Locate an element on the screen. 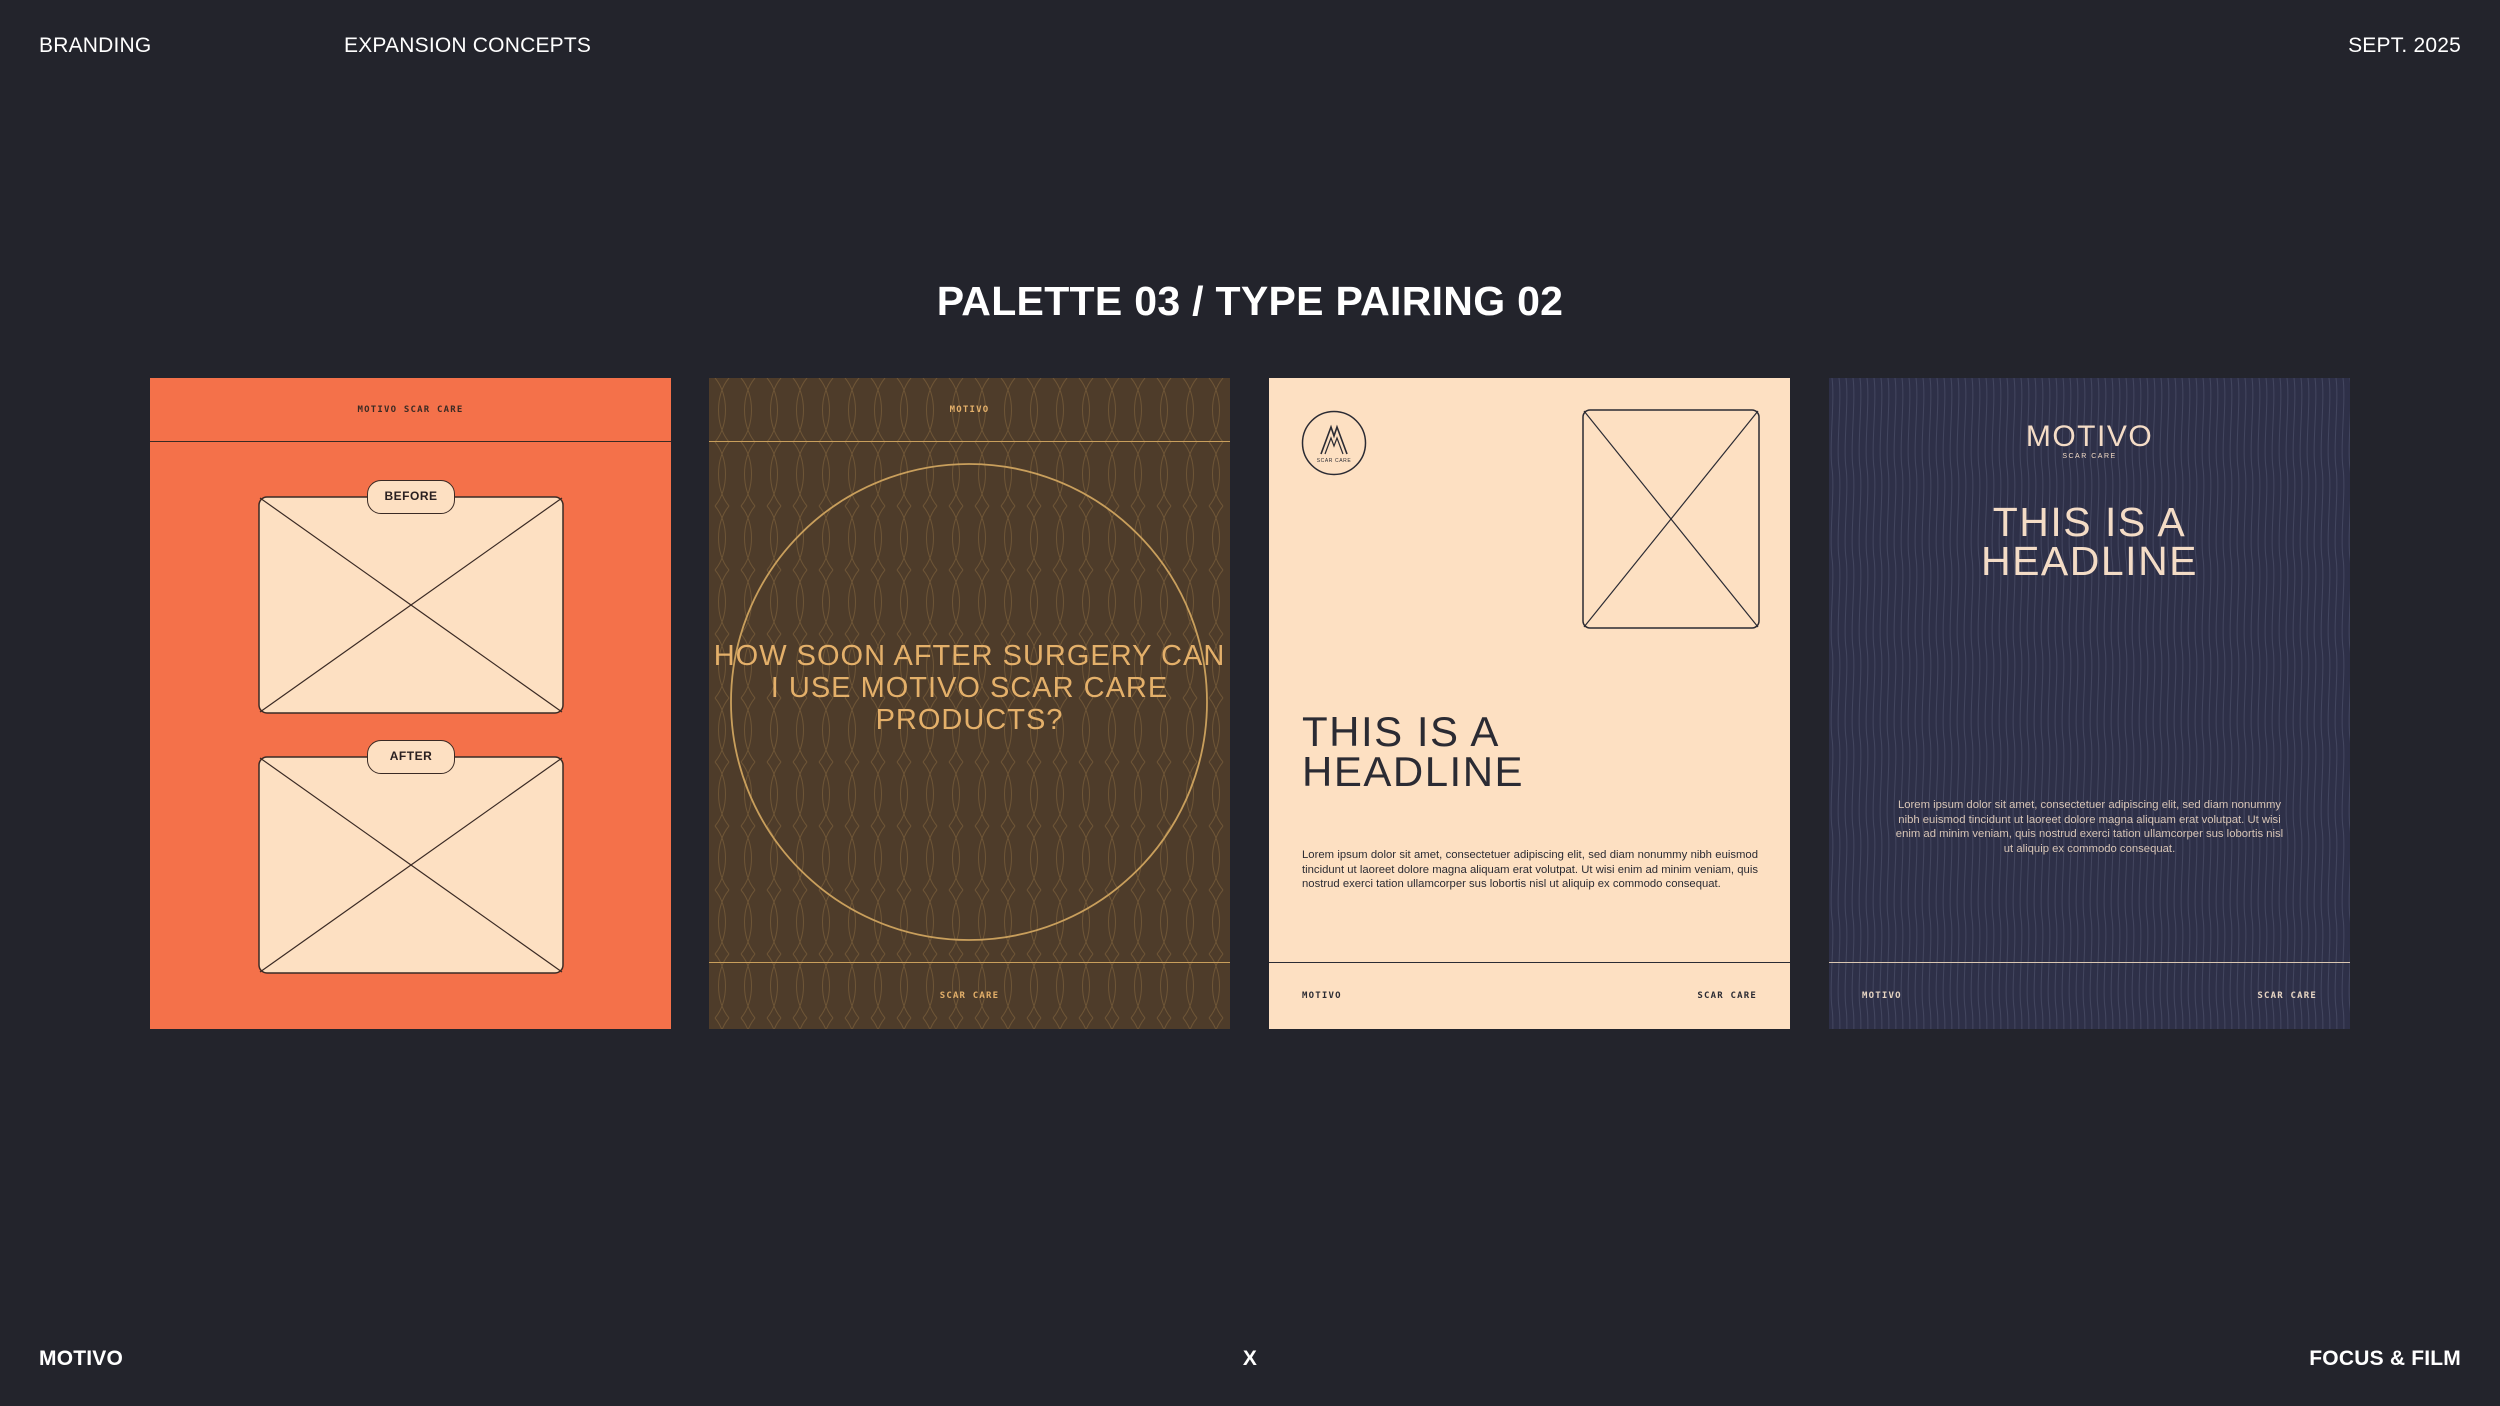 This screenshot has height=1406, width=2500. header-section: EXPANSION CONCEPTS is located at coordinates (468, 45).